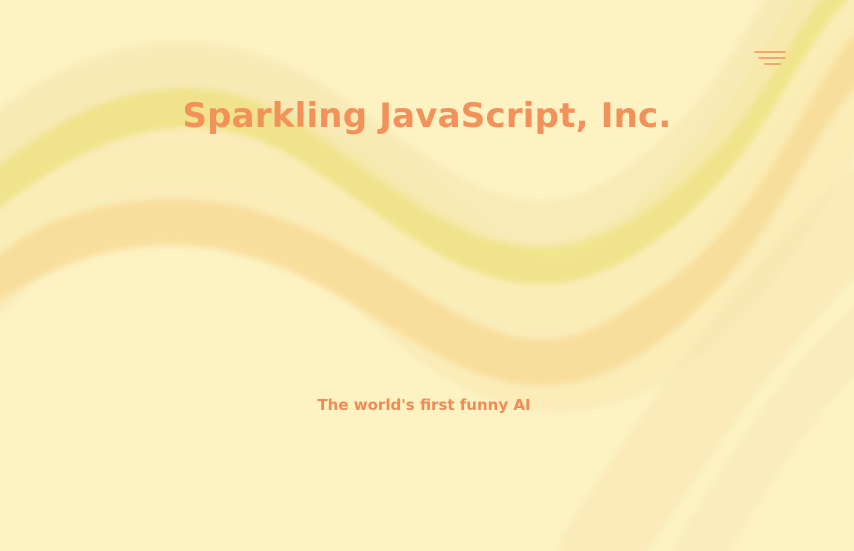 The width and height of the screenshot is (854, 551). I want to click on hamburger-menu-icon, so click(770, 58).